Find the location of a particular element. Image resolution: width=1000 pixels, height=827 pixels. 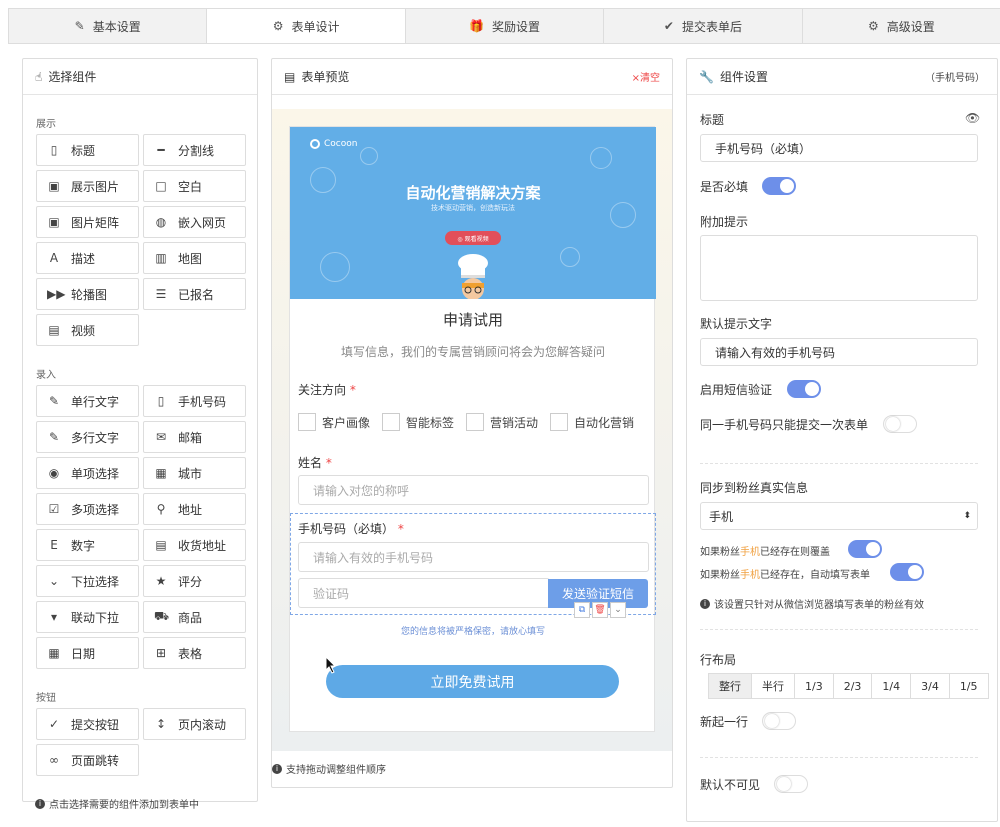

component-item-13: ▾ 联动下拉 is located at coordinates (87, 617).